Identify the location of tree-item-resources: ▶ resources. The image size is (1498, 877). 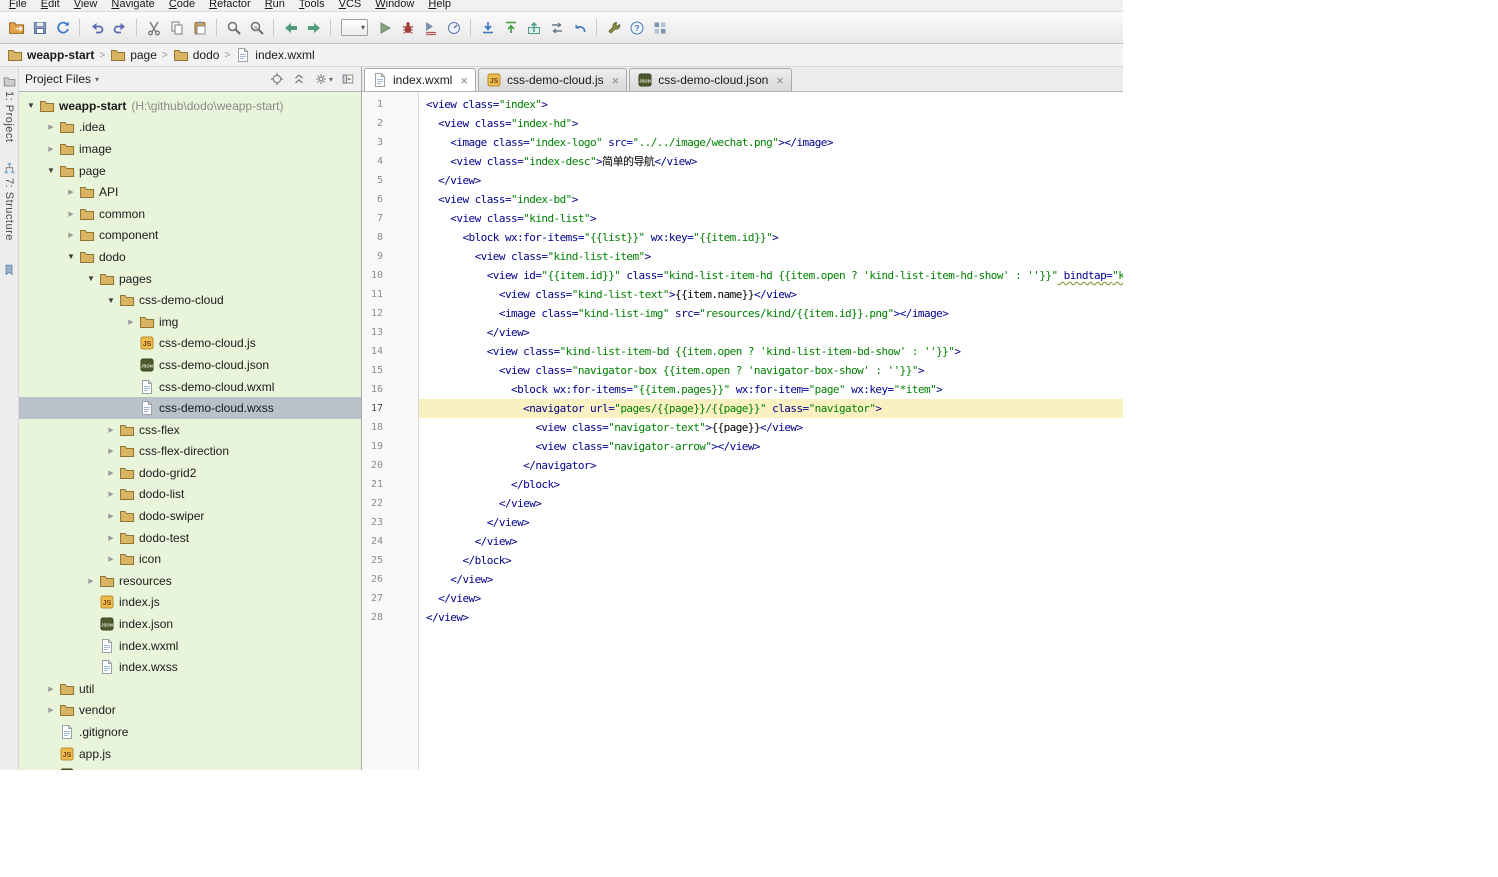
(190, 581).